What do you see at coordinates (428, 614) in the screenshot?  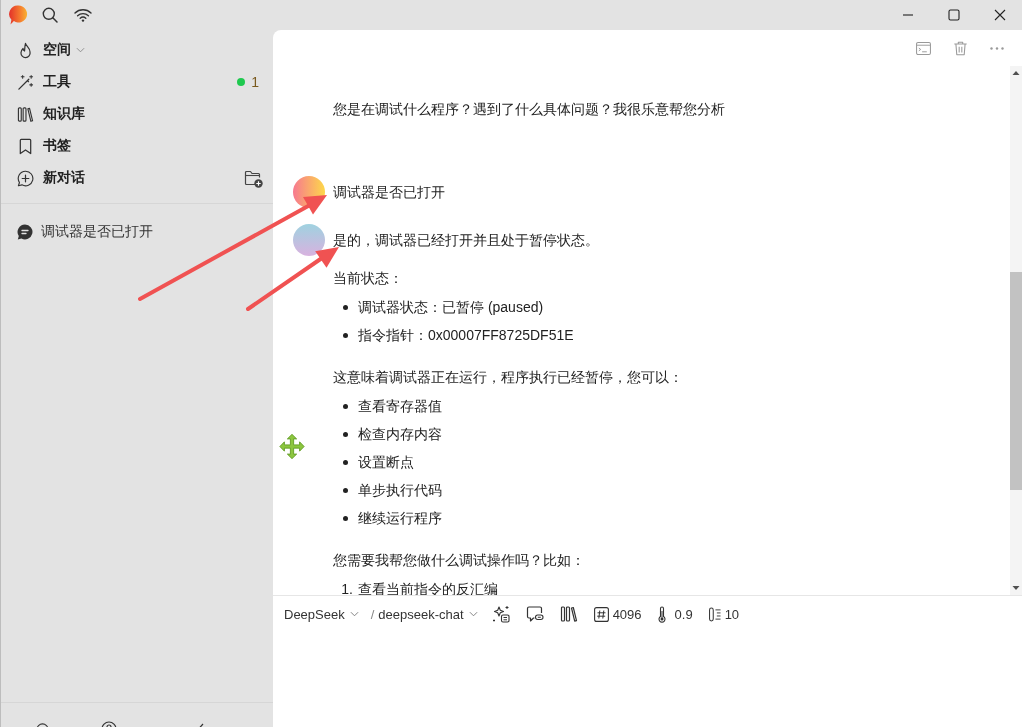 I see `model-select: deepseek-chat` at bounding box center [428, 614].